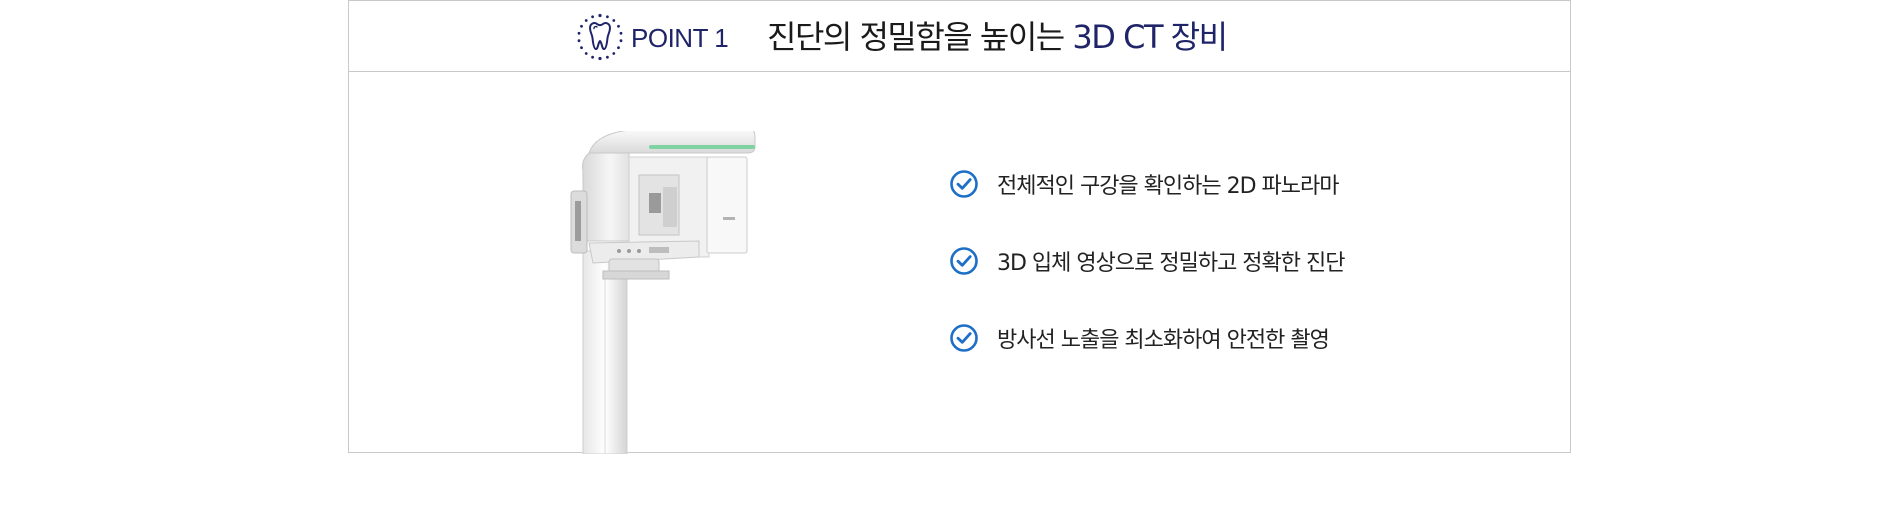 Image resolution: width=1903 pixels, height=510 pixels. What do you see at coordinates (1171, 263) in the screenshot?
I see `feature-text: 3D 입체 영상으로 정밀하고 정확한 진단` at bounding box center [1171, 263].